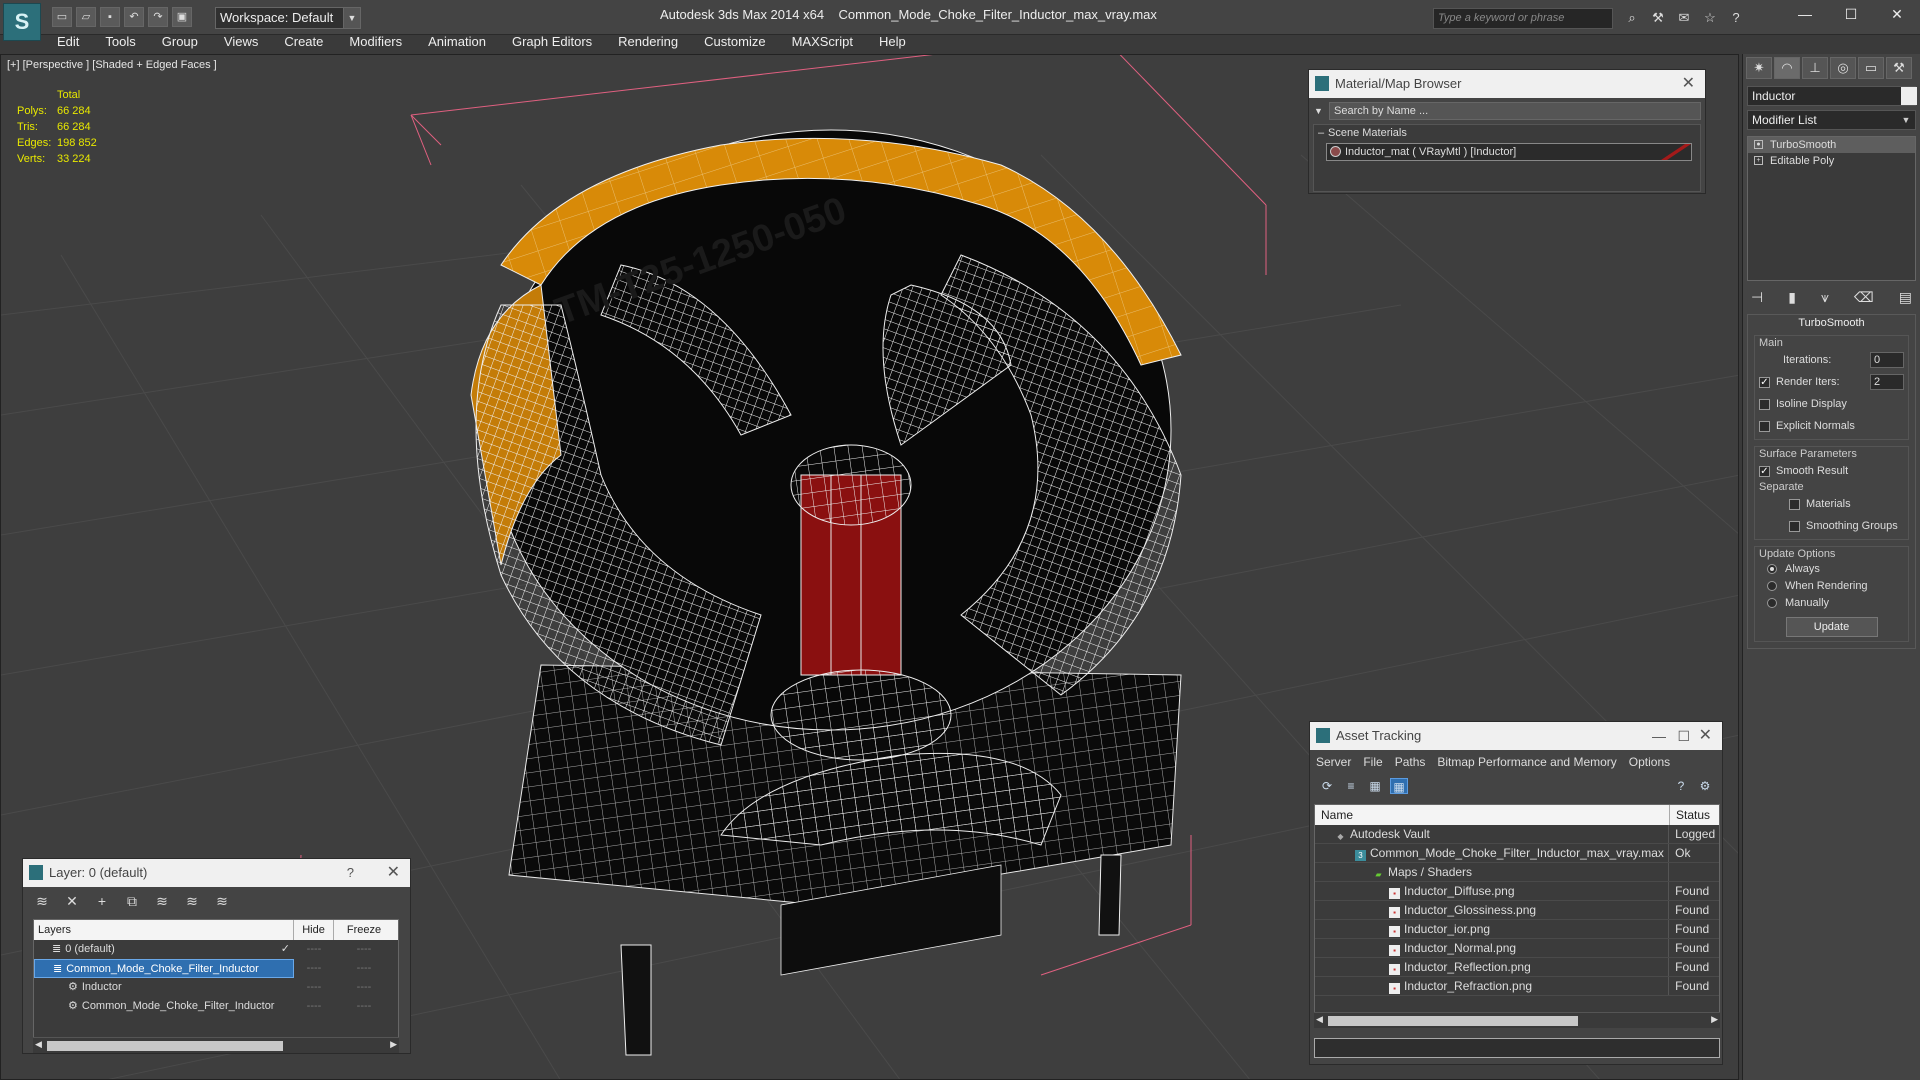  Describe the element at coordinates (1632, 18) in the screenshot. I see `binoculars-icon: ⌕` at that location.